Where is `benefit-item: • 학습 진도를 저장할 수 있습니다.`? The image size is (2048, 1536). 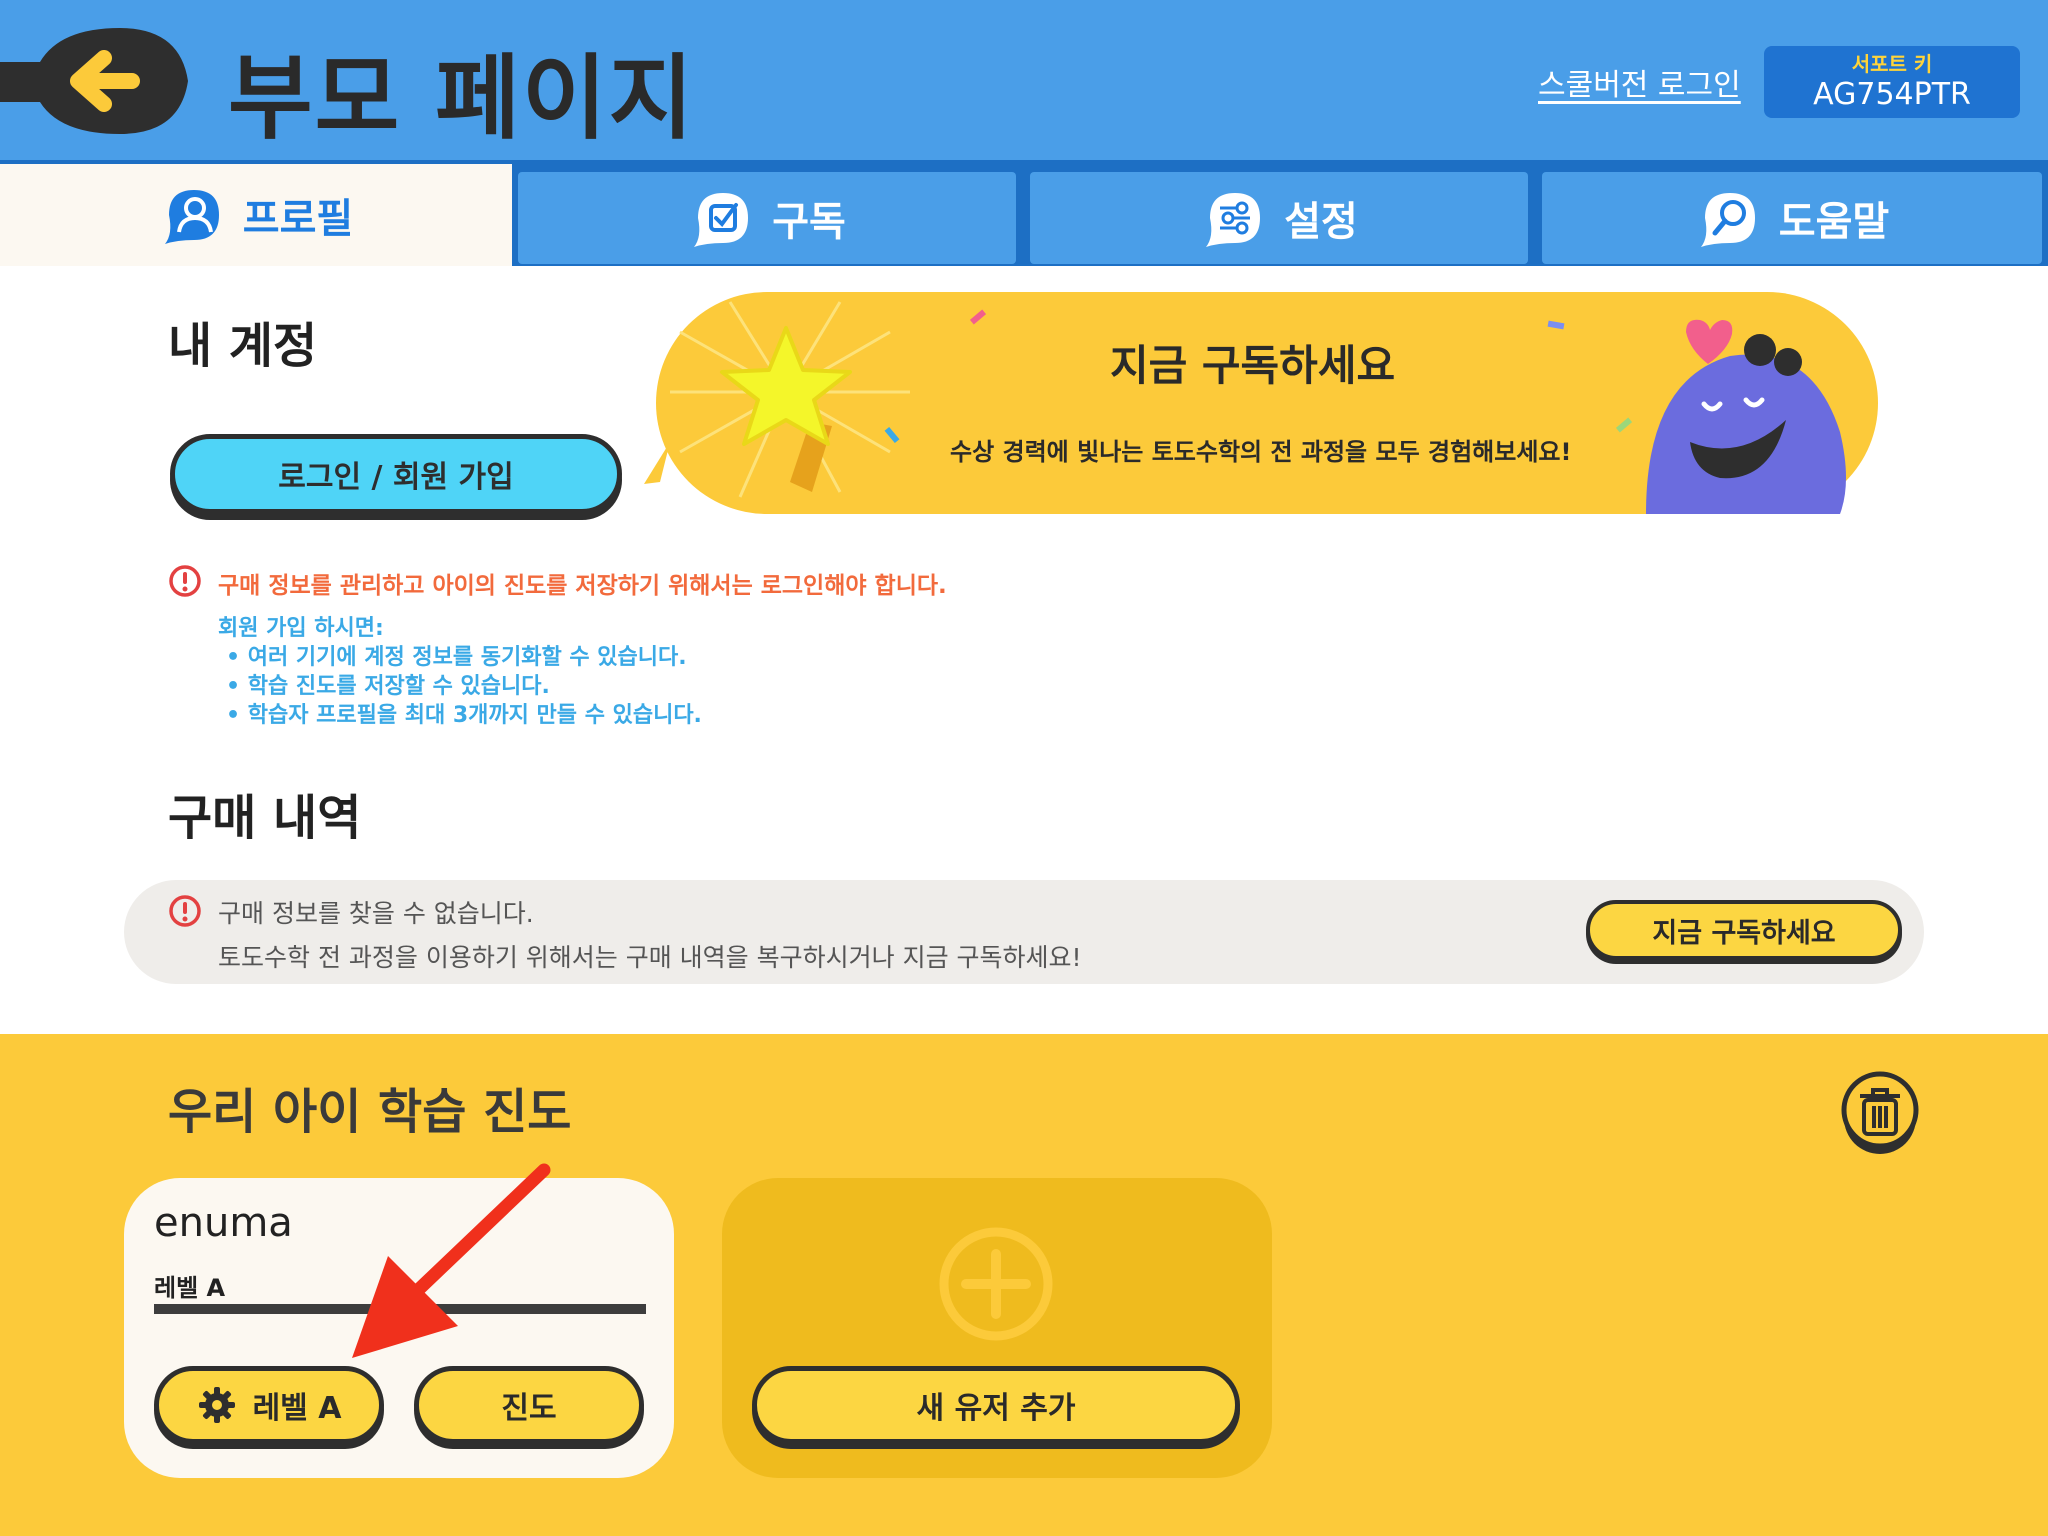 benefit-item: • 학습 진도를 저장할 수 있습니다. is located at coordinates (388, 686).